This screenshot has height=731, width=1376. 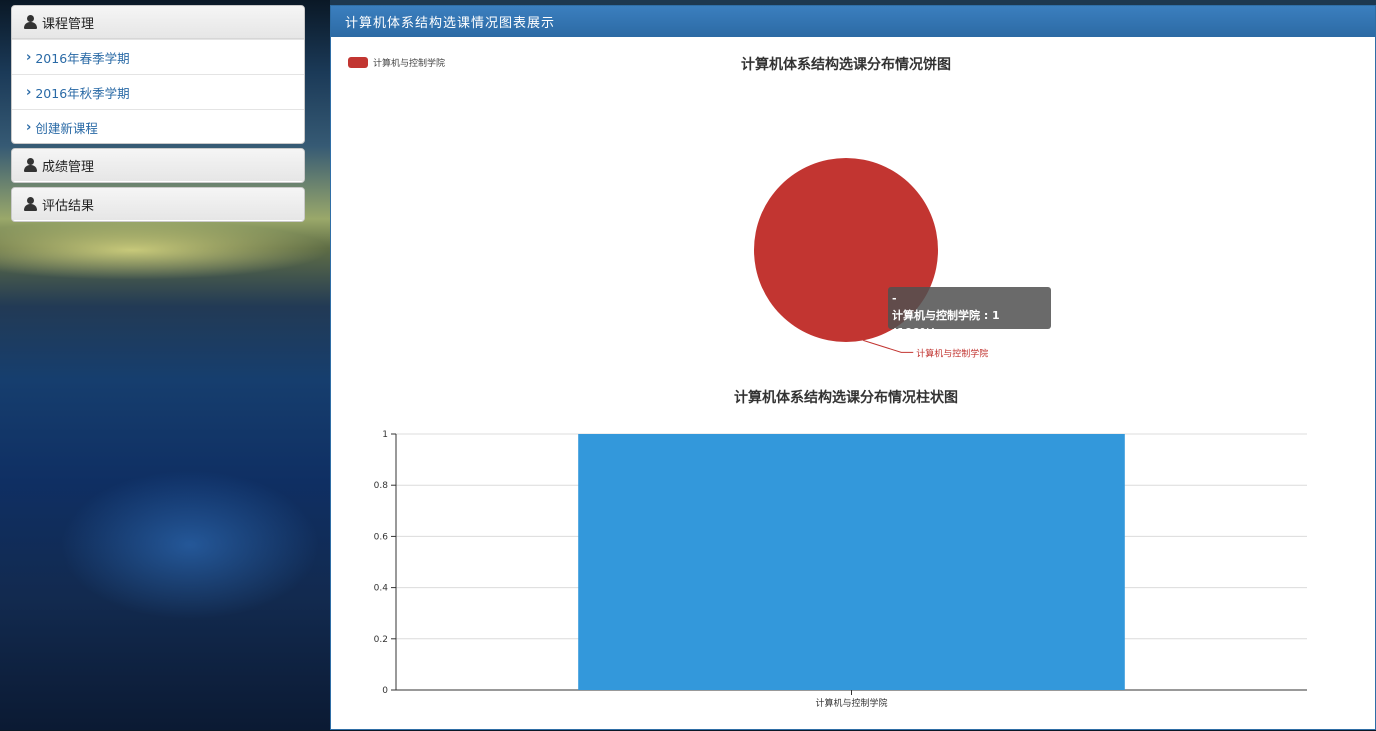 What do you see at coordinates (158, 22) in the screenshot?
I see `course-management-header: 课程管理` at bounding box center [158, 22].